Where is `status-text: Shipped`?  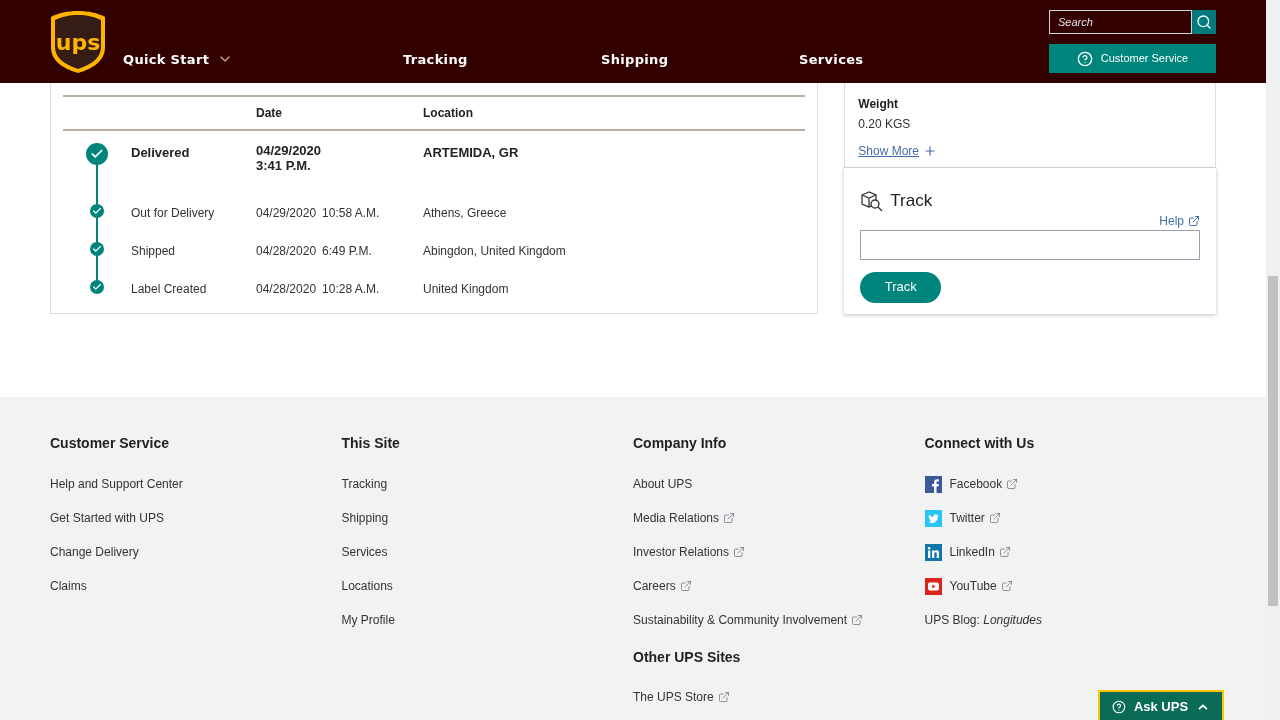
status-text: Shipped is located at coordinates (154, 251).